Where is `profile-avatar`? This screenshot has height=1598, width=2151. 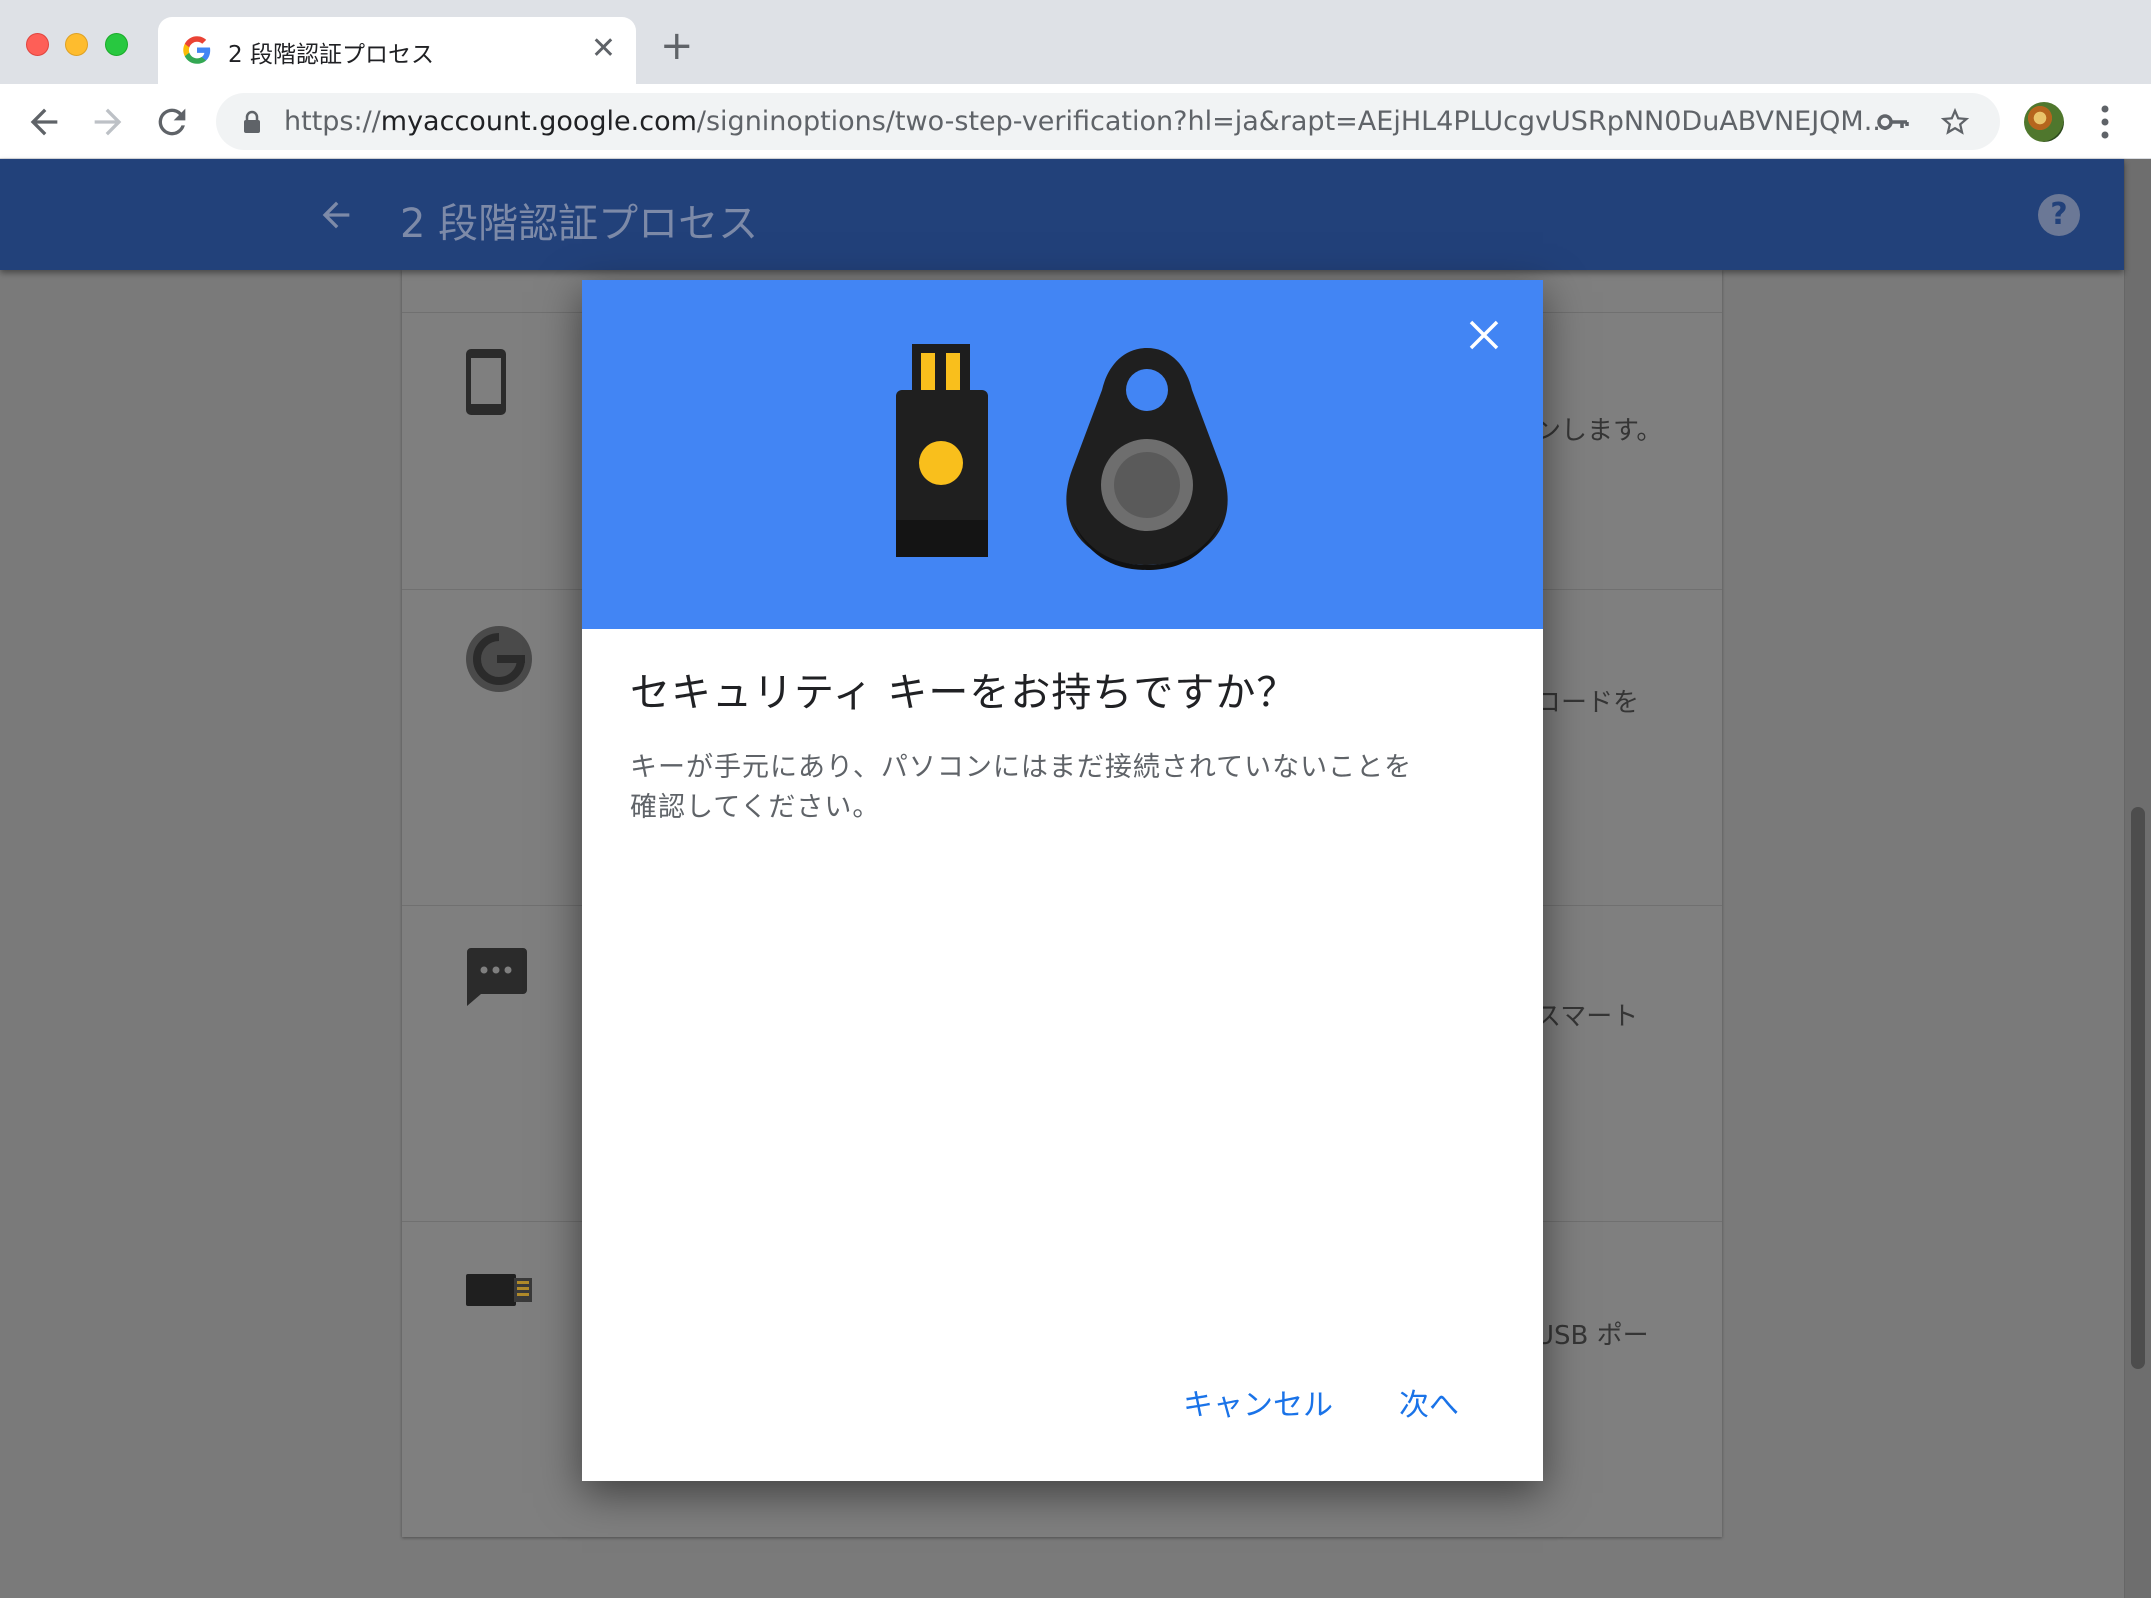
profile-avatar is located at coordinates (2044, 122).